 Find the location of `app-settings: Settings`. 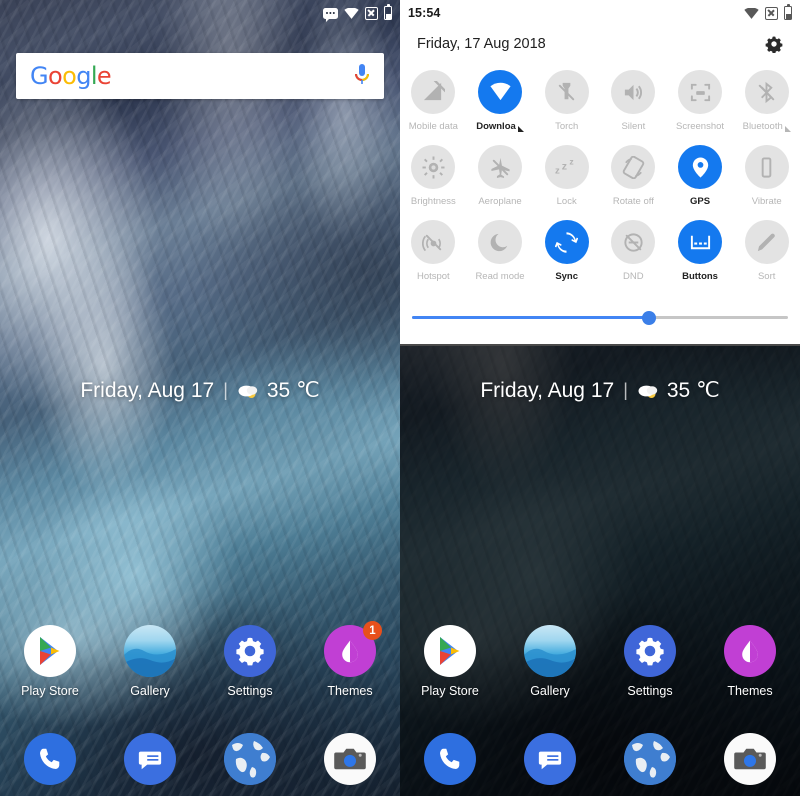

app-settings: Settings is located at coordinates (250, 661).